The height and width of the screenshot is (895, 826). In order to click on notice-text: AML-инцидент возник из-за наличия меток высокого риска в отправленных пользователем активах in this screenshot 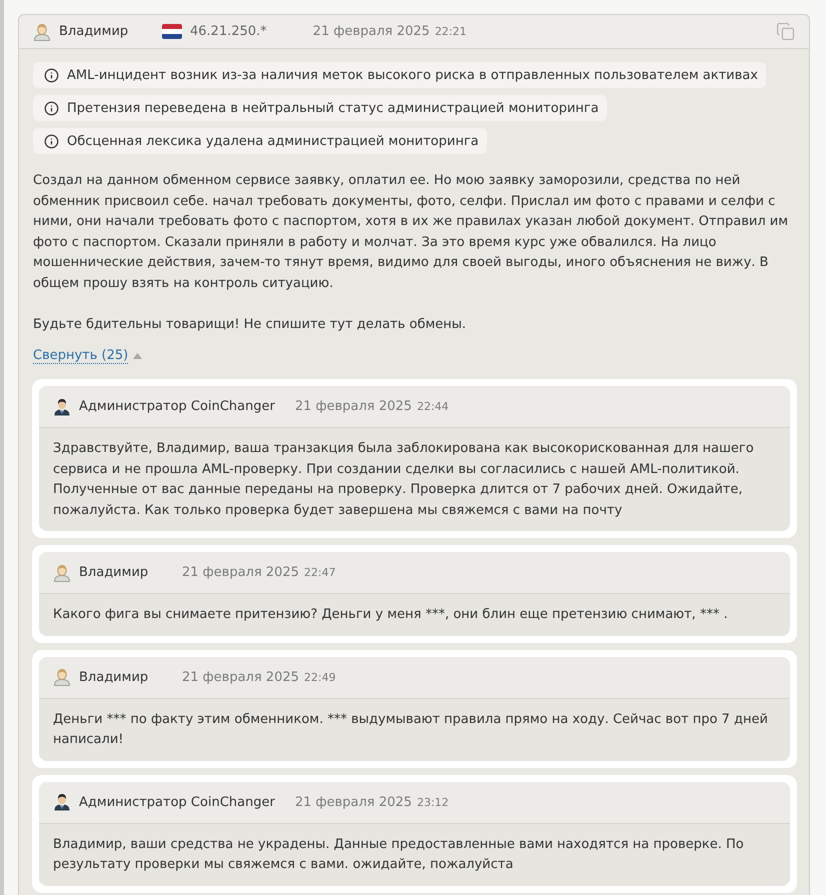, I will do `click(412, 75)`.